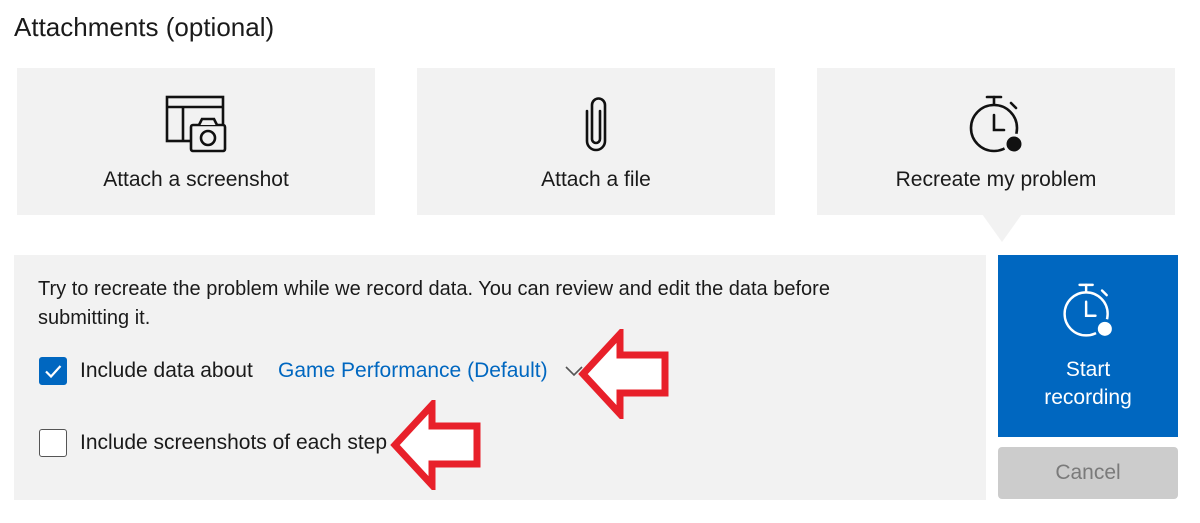 The height and width of the screenshot is (523, 1200). I want to click on attach-screenshot-tile: Attach a screenshot, so click(196, 141).